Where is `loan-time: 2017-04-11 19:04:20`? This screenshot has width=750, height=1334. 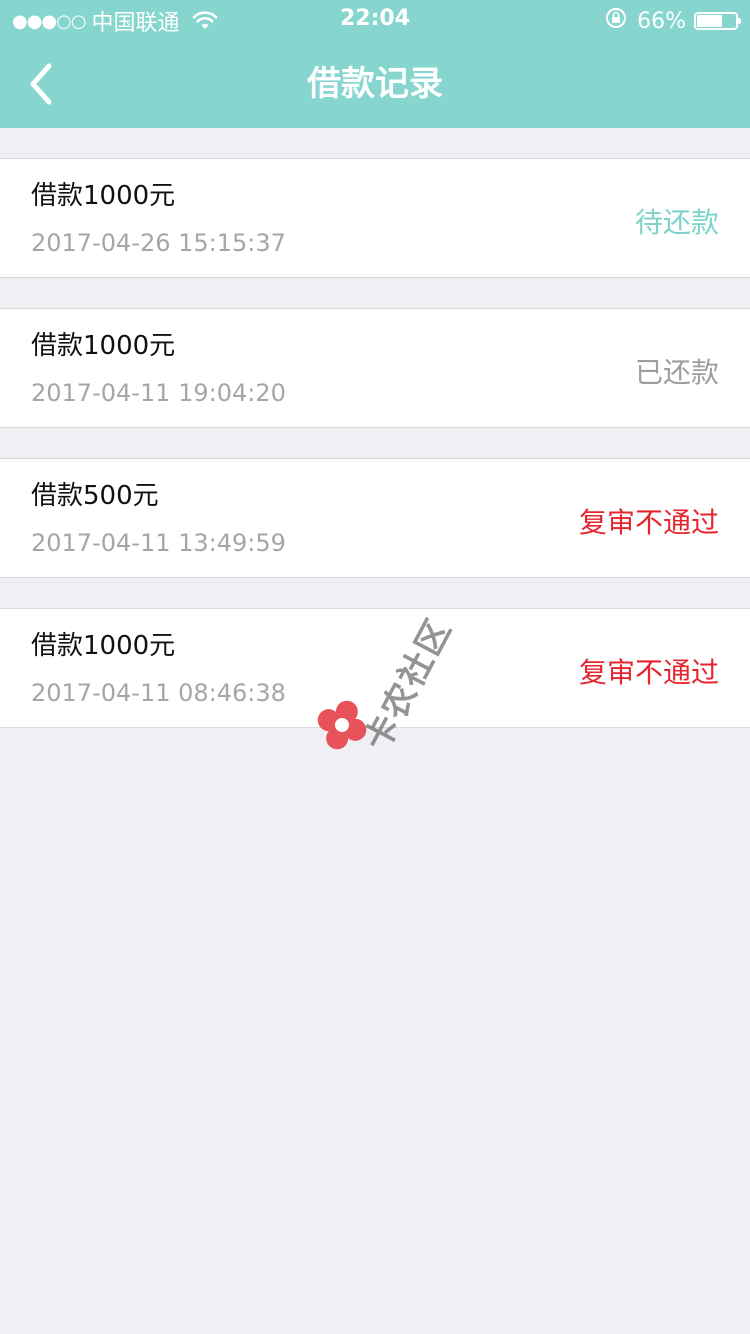 loan-time: 2017-04-11 19:04:20 is located at coordinates (158, 393).